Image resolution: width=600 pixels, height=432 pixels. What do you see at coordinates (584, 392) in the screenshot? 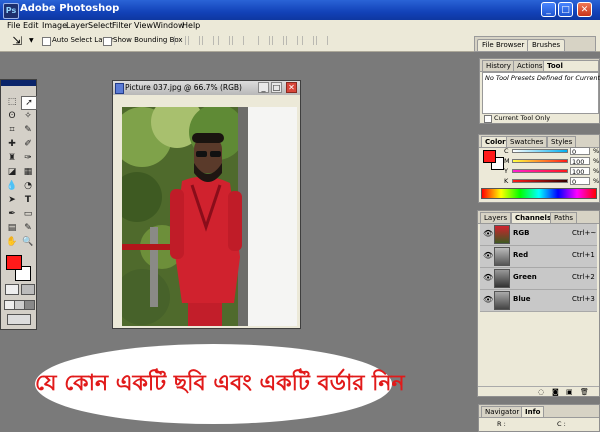
I see `delete-channel-icon: 🗑` at bounding box center [584, 392].